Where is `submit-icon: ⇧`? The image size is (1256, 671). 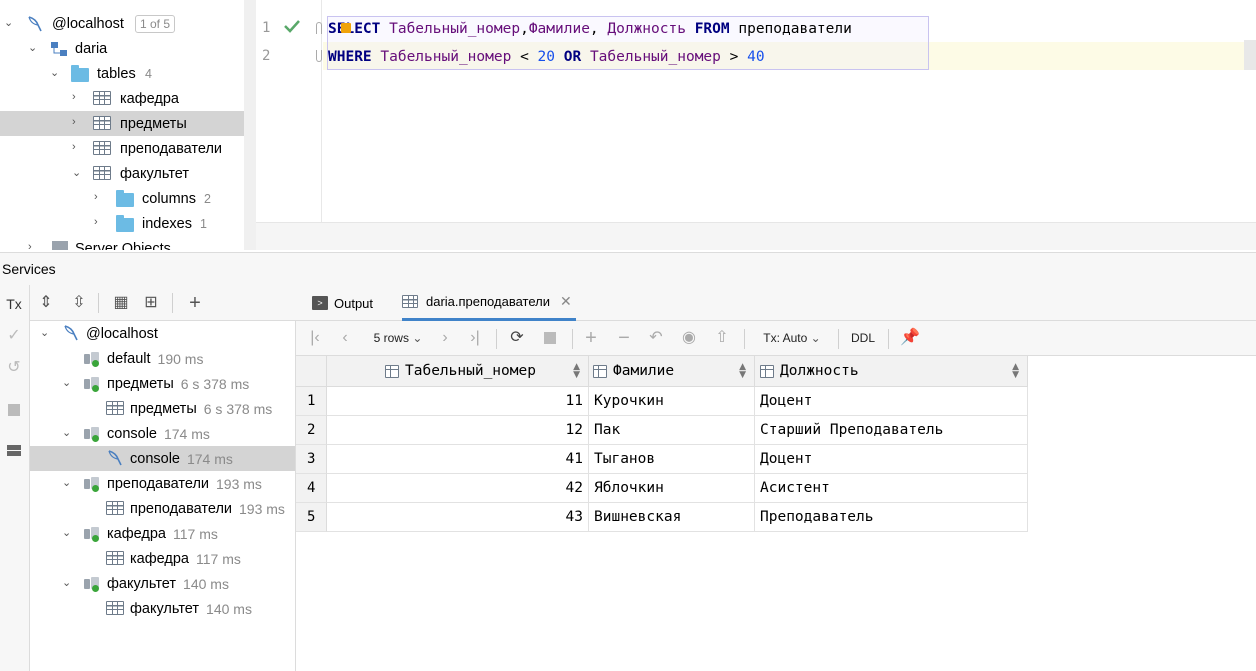 submit-icon: ⇧ is located at coordinates (722, 338).